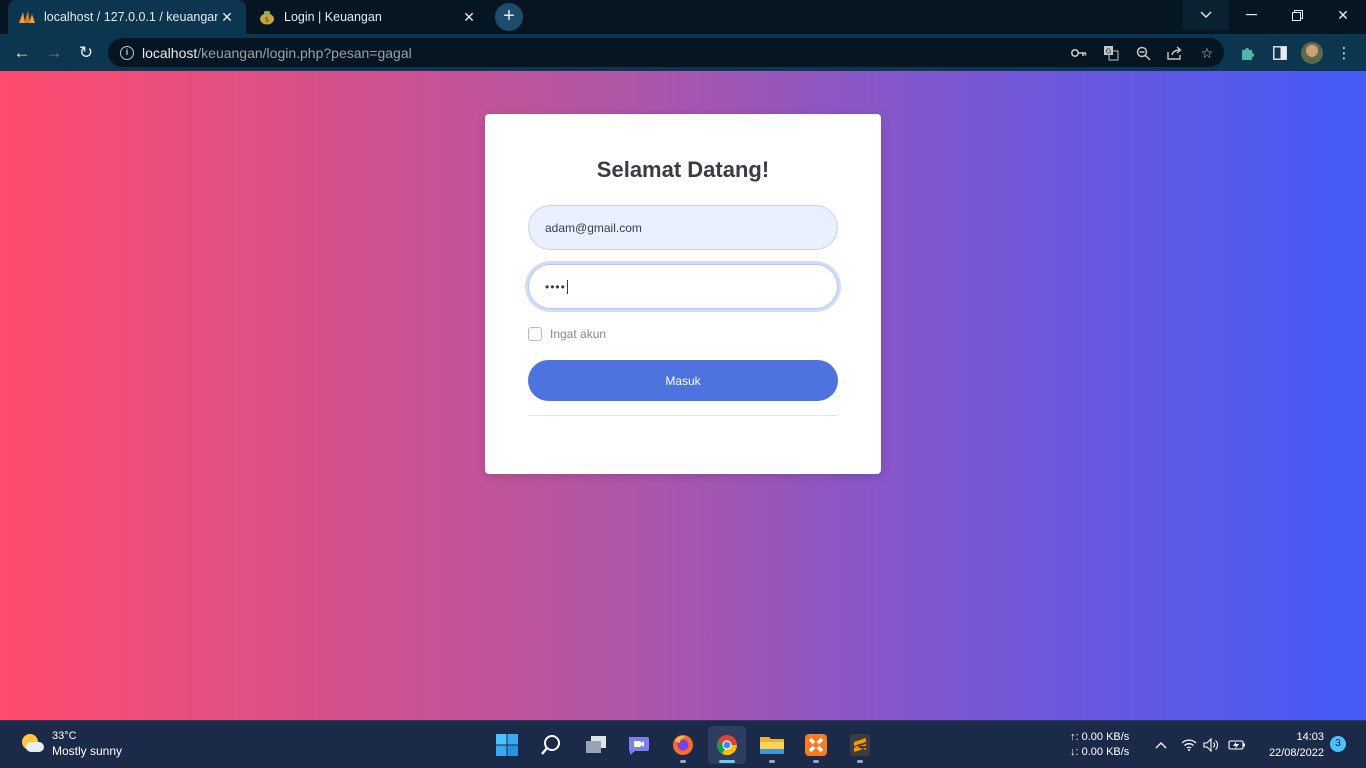 This screenshot has width=1366, height=768. I want to click on partly-sunny-icon, so click(32, 744).